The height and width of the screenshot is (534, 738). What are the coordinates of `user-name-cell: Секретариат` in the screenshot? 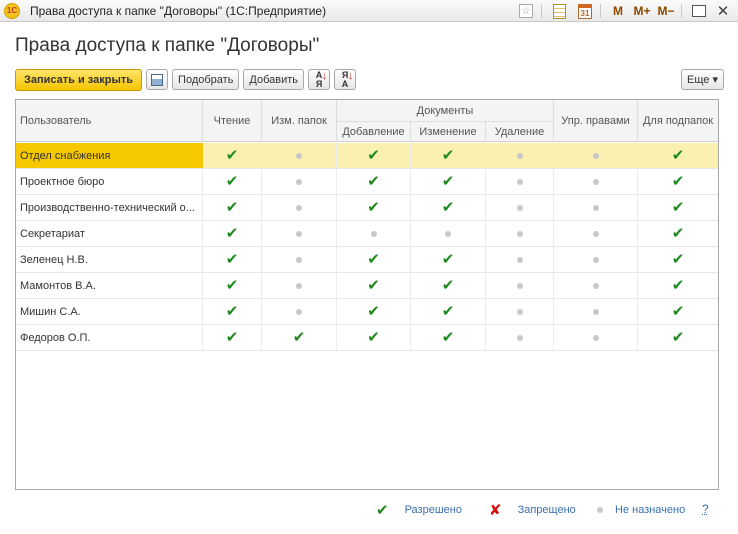 It's located at (109, 233).